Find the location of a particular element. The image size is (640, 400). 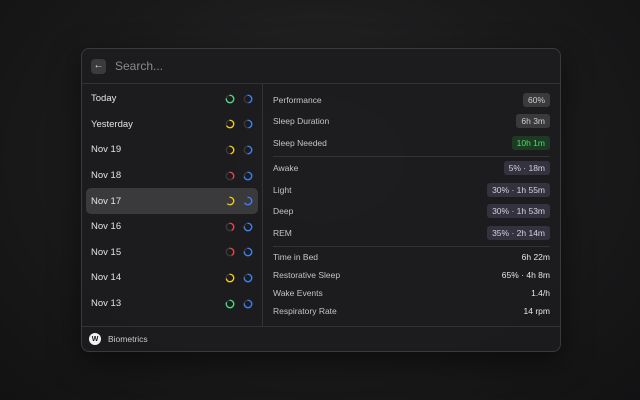

day-item-label: Yesterday is located at coordinates (112, 124).